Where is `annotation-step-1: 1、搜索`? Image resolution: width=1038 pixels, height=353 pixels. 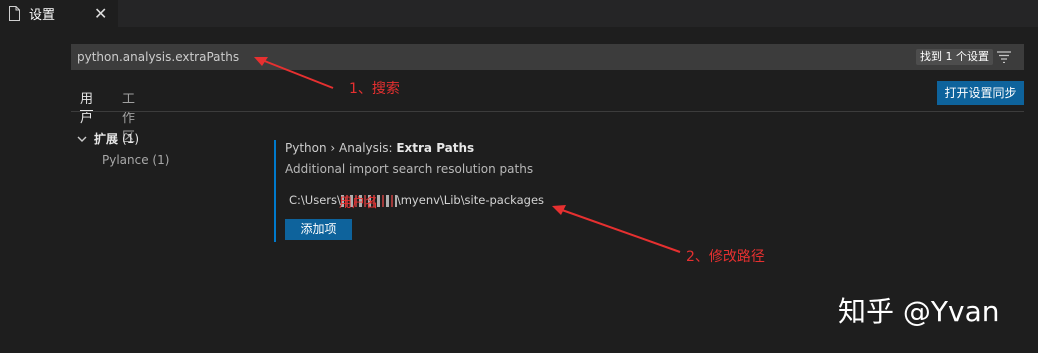 annotation-step-1: 1、搜索 is located at coordinates (374, 89).